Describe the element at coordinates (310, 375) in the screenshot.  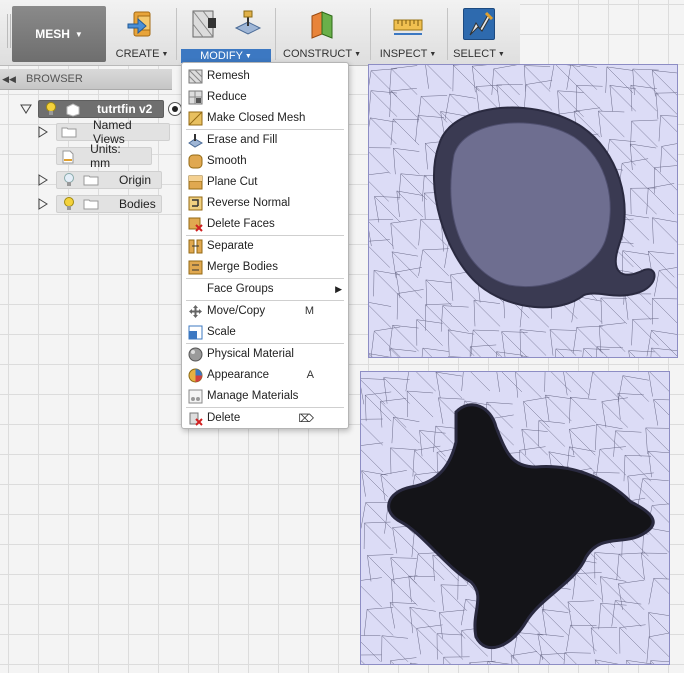
I see `appearance-shortcut: A` at that location.